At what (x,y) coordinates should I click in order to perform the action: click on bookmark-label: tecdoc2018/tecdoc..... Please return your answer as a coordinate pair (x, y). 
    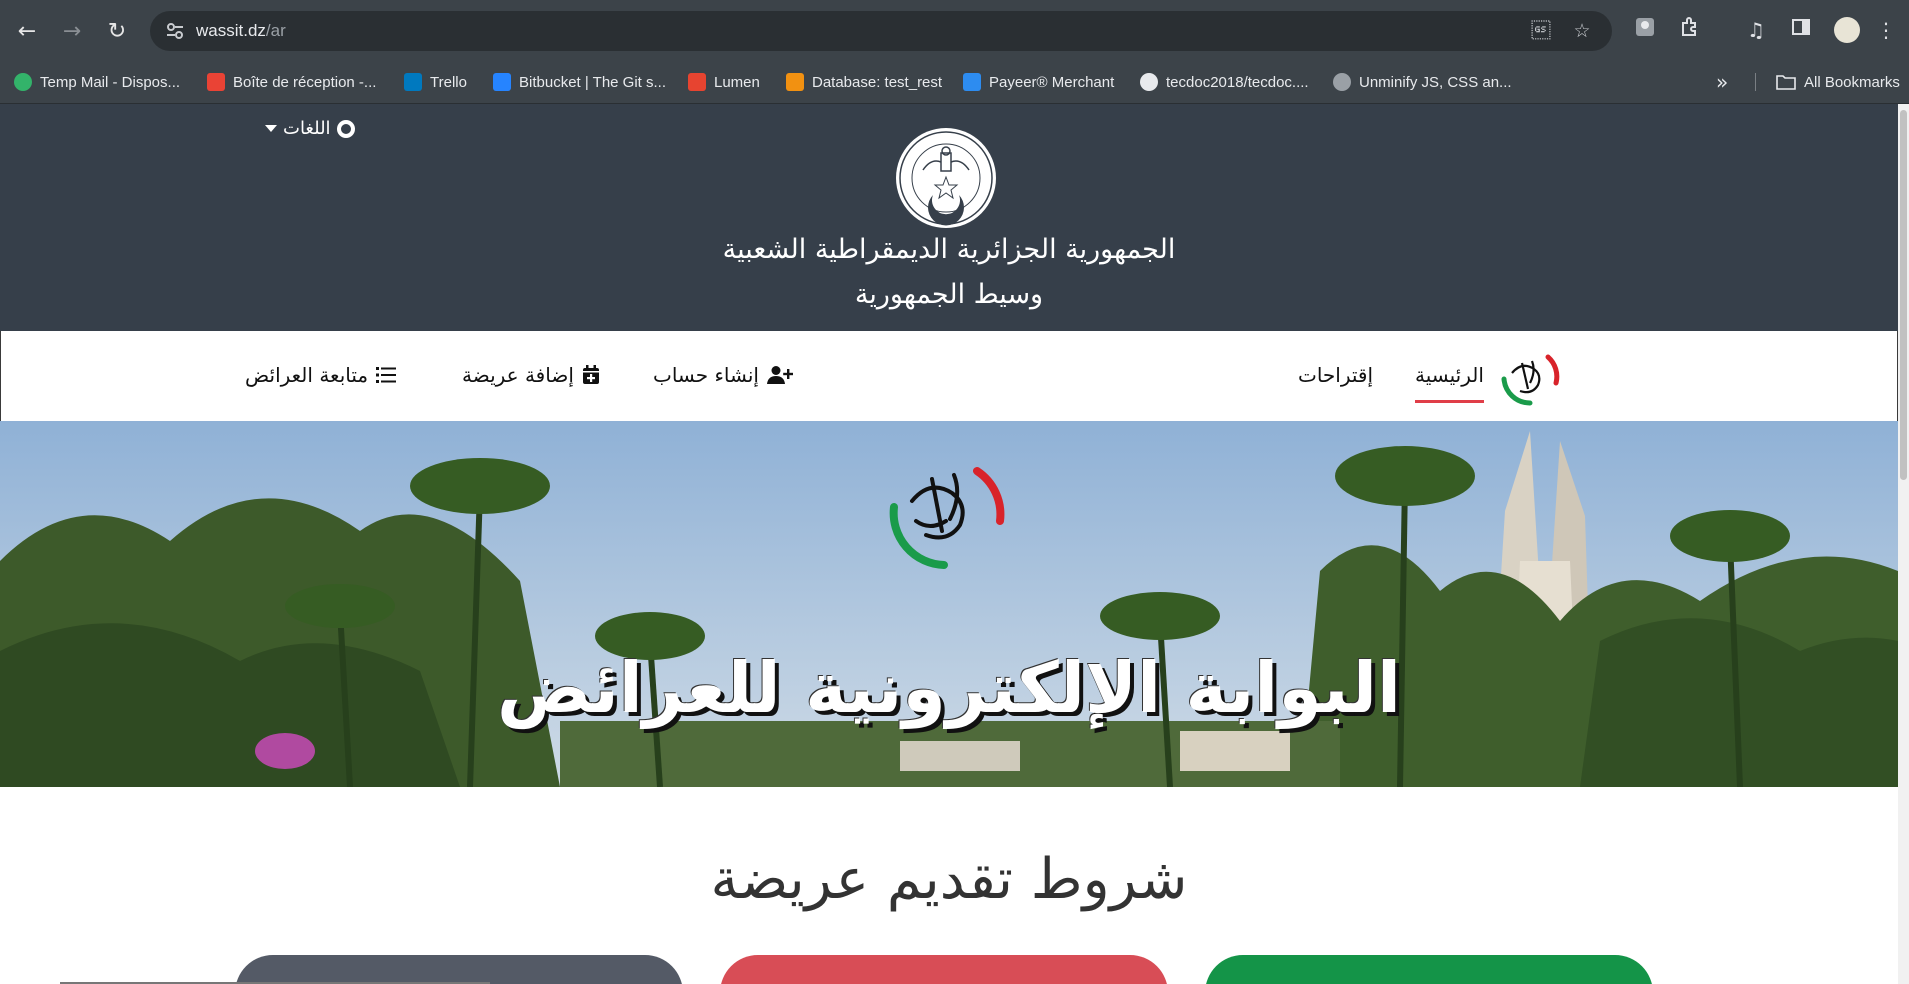
    Looking at the image, I should click on (1237, 82).